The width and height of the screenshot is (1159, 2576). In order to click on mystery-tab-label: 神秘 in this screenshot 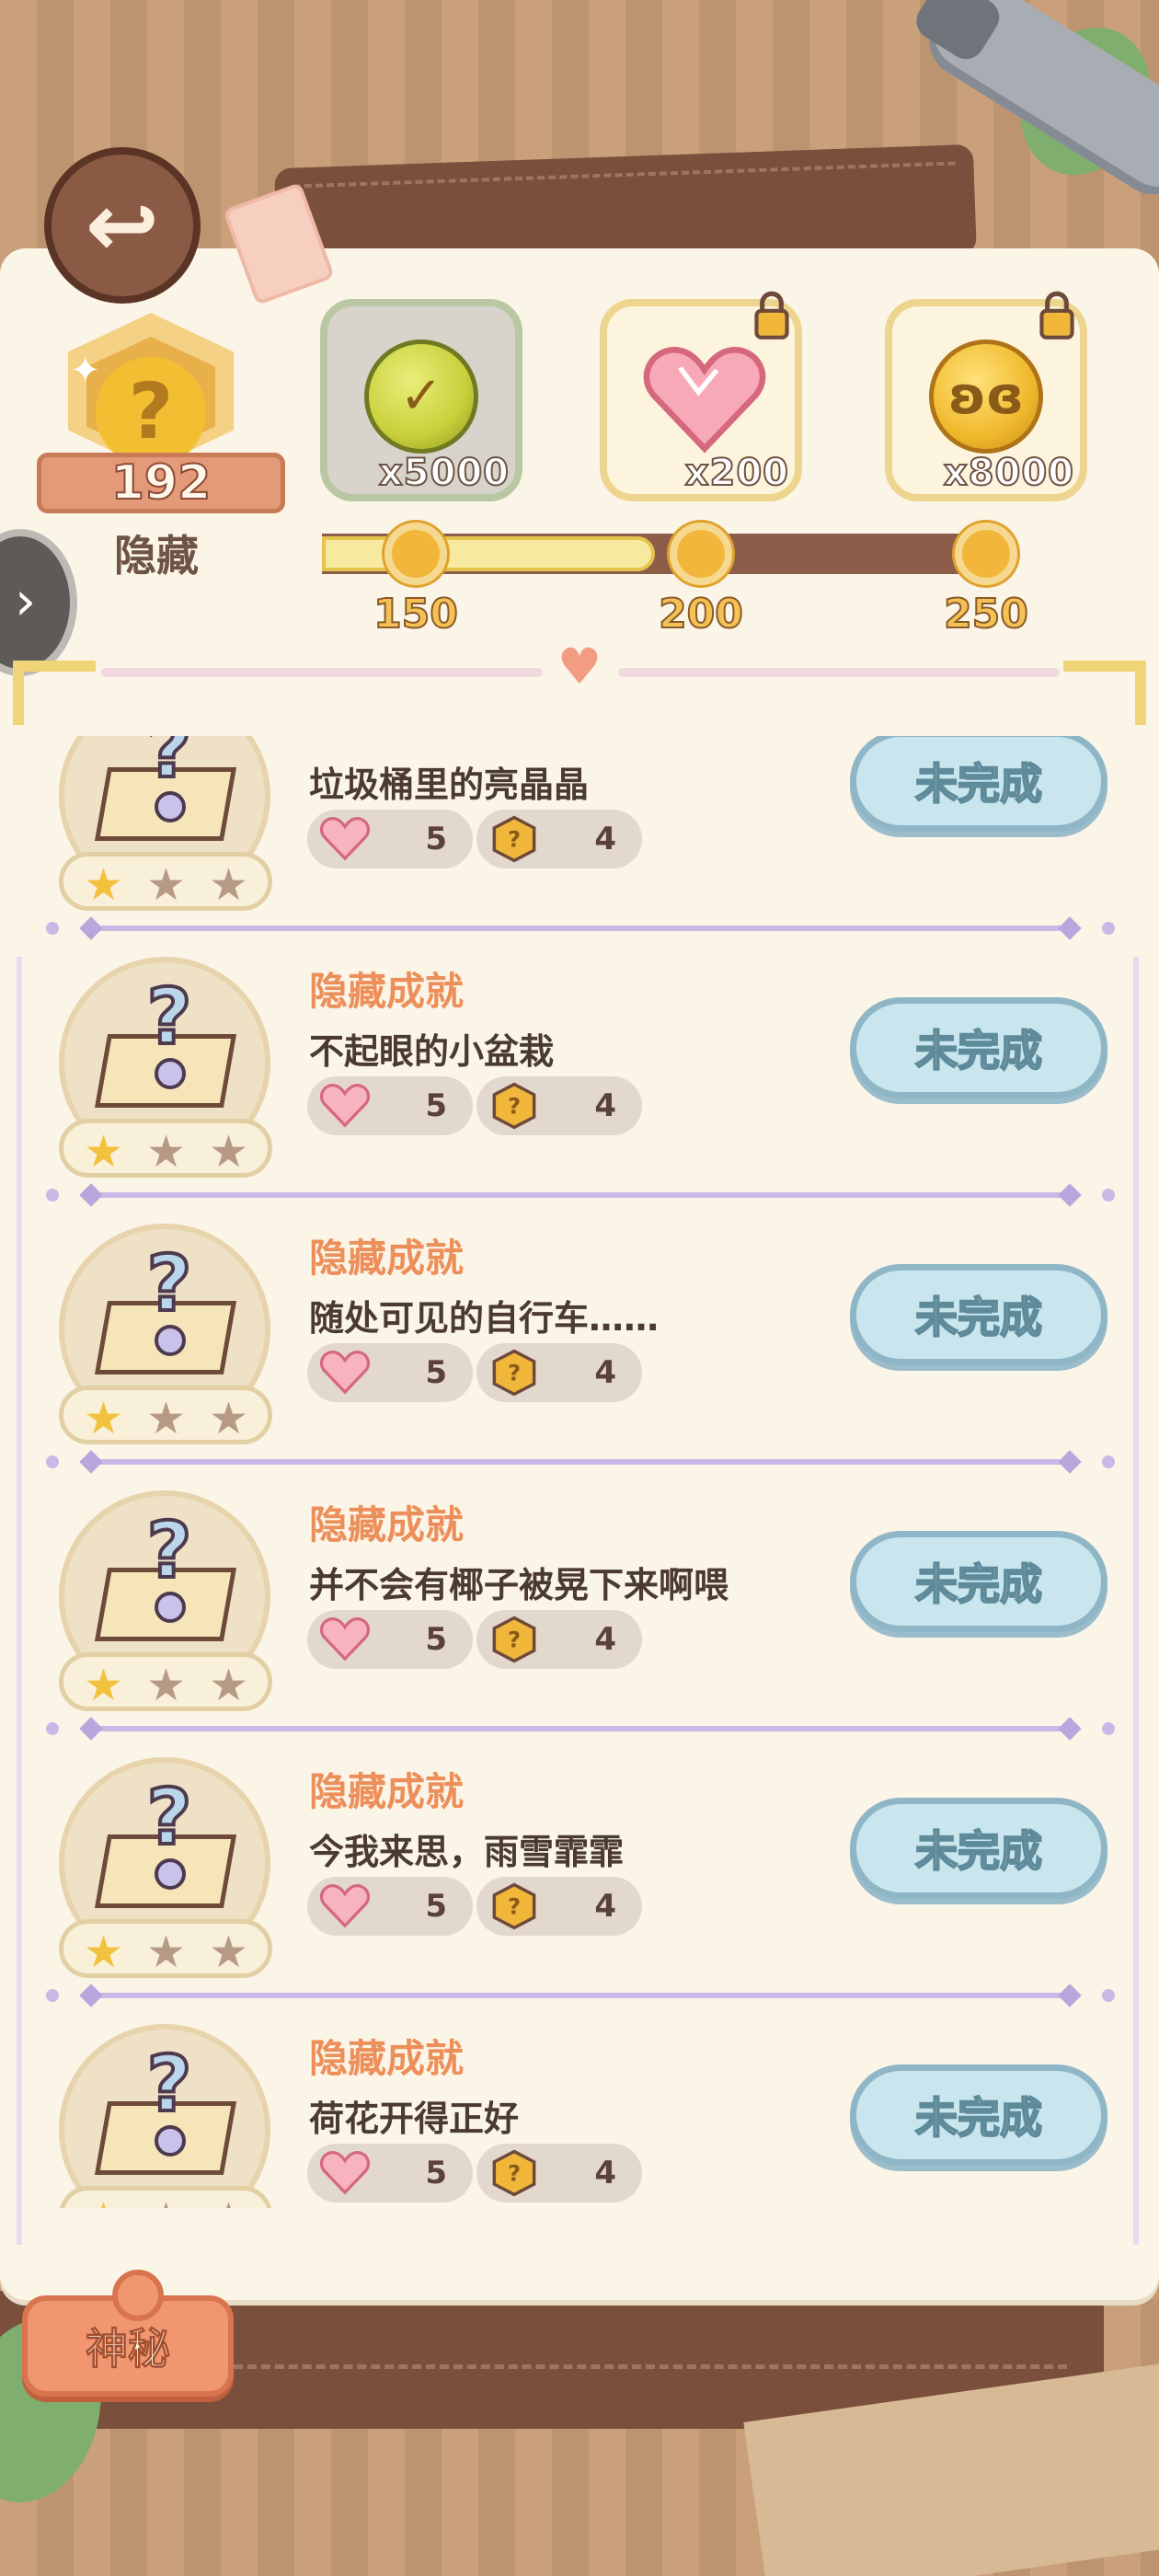, I will do `click(128, 2349)`.